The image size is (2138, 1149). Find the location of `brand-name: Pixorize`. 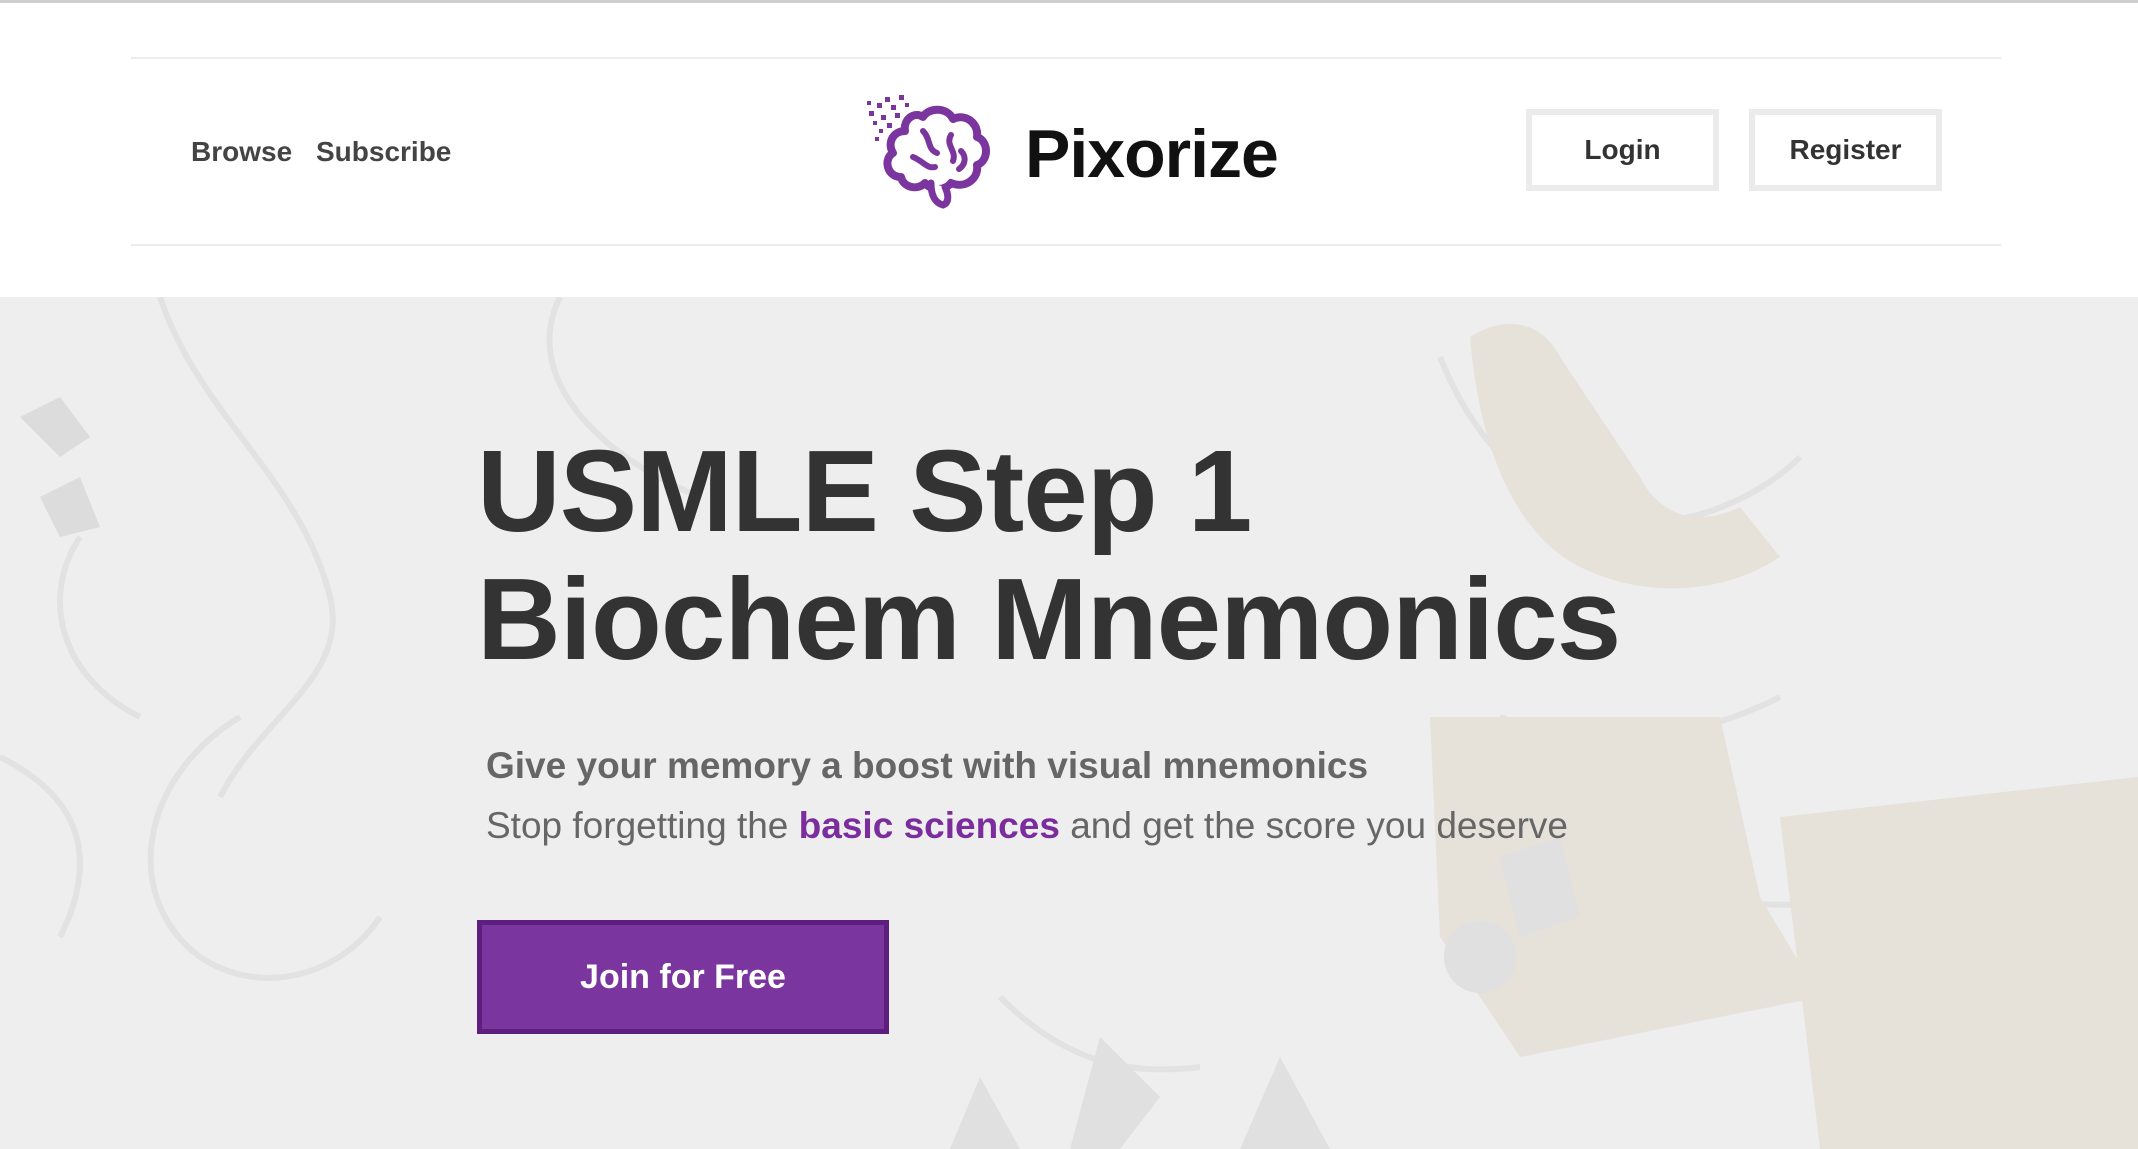

brand-name: Pixorize is located at coordinates (1152, 154).